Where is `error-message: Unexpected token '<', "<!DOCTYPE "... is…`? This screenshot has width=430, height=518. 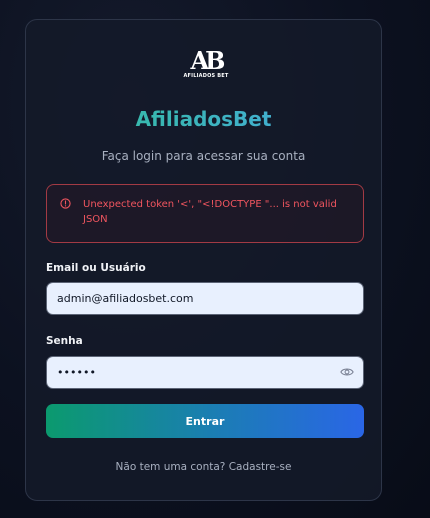 error-message: Unexpected token '<', "<!DOCTYPE "... is… is located at coordinates (210, 212).